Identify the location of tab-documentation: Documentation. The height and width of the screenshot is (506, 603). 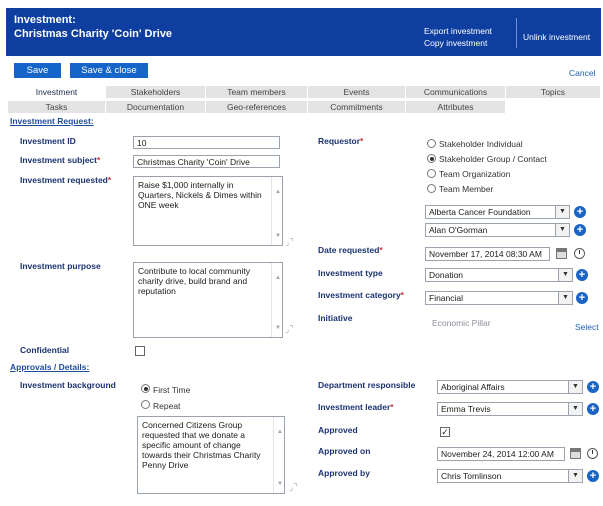
(156, 107).